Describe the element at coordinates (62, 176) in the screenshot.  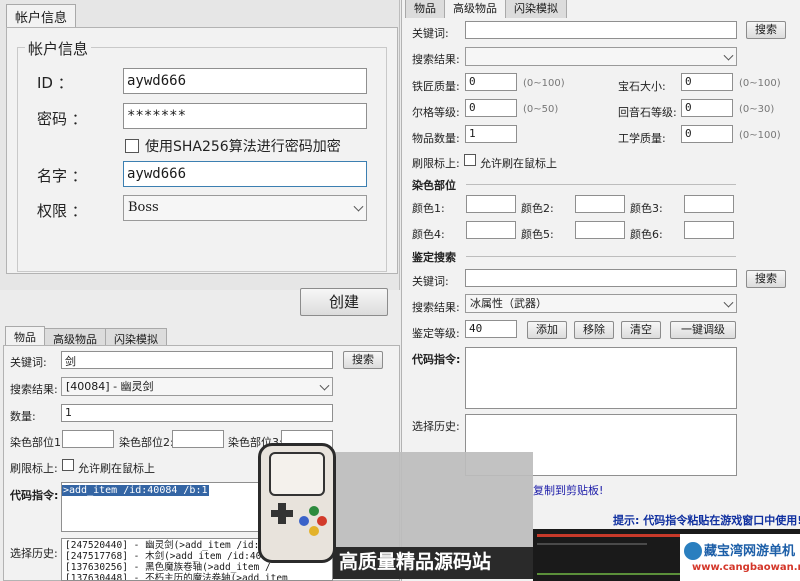
I see `name-label: 名字 ：` at that location.